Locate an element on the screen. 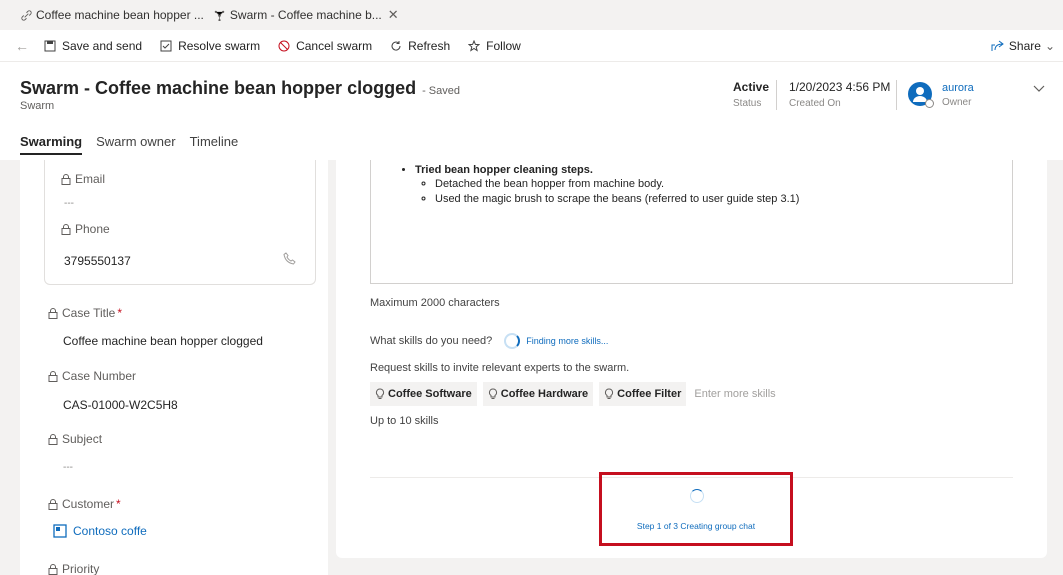 Image resolution: width=1063 pixels, height=575 pixels. checkbox-icon is located at coordinates (166, 45).